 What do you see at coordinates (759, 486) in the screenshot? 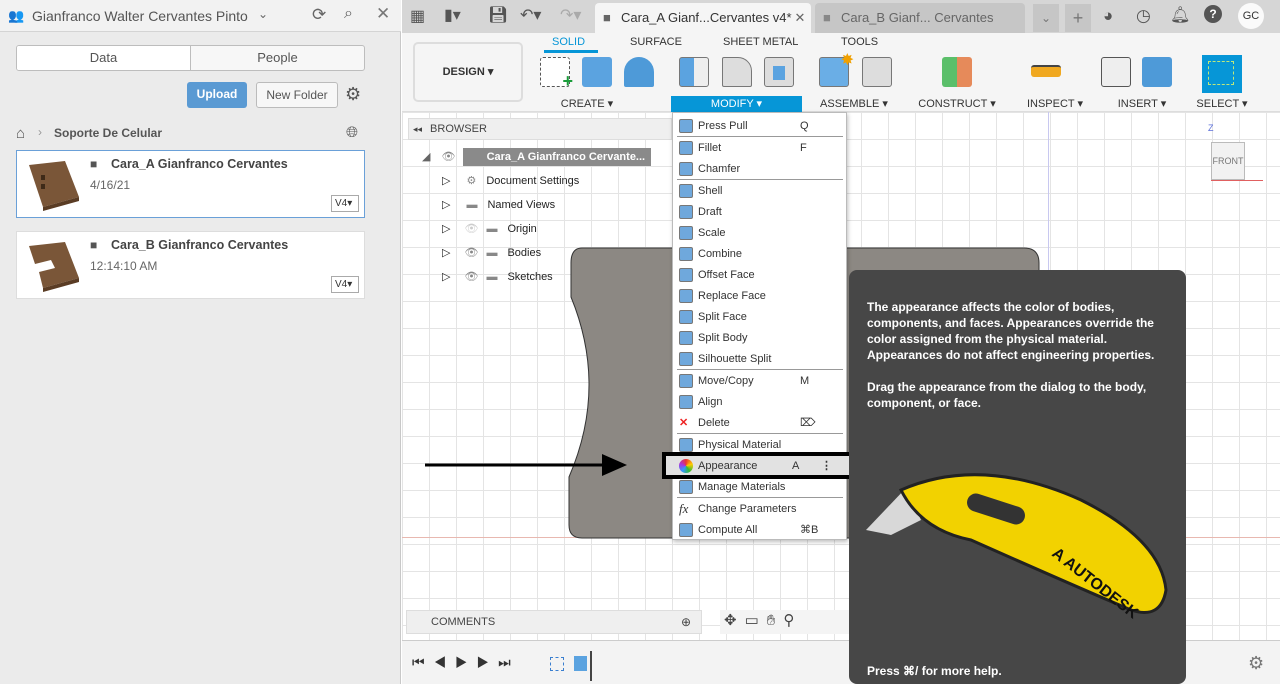
I see `menu-item-manage-materials: Manage Materials` at bounding box center [759, 486].